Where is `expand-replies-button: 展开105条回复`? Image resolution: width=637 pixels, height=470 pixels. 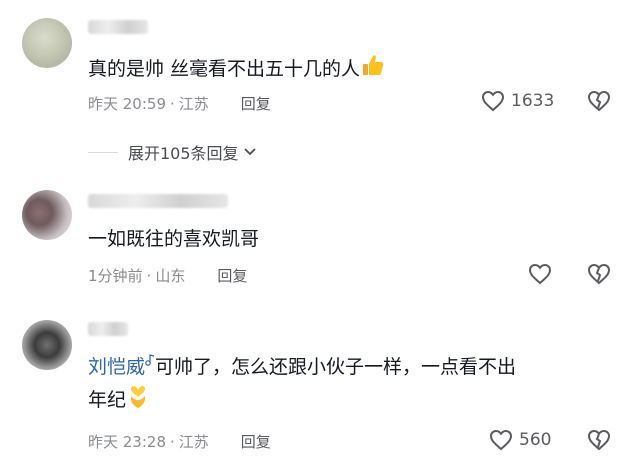 expand-replies-button: 展开105条回复 is located at coordinates (172, 152).